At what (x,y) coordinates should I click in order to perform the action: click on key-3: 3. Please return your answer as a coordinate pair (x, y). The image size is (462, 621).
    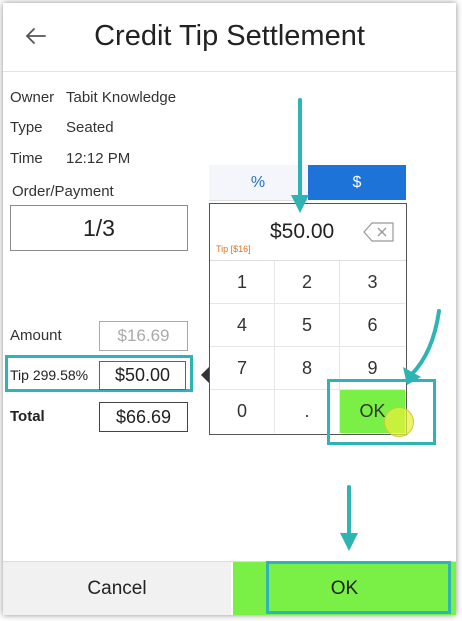
    Looking at the image, I should click on (372, 282).